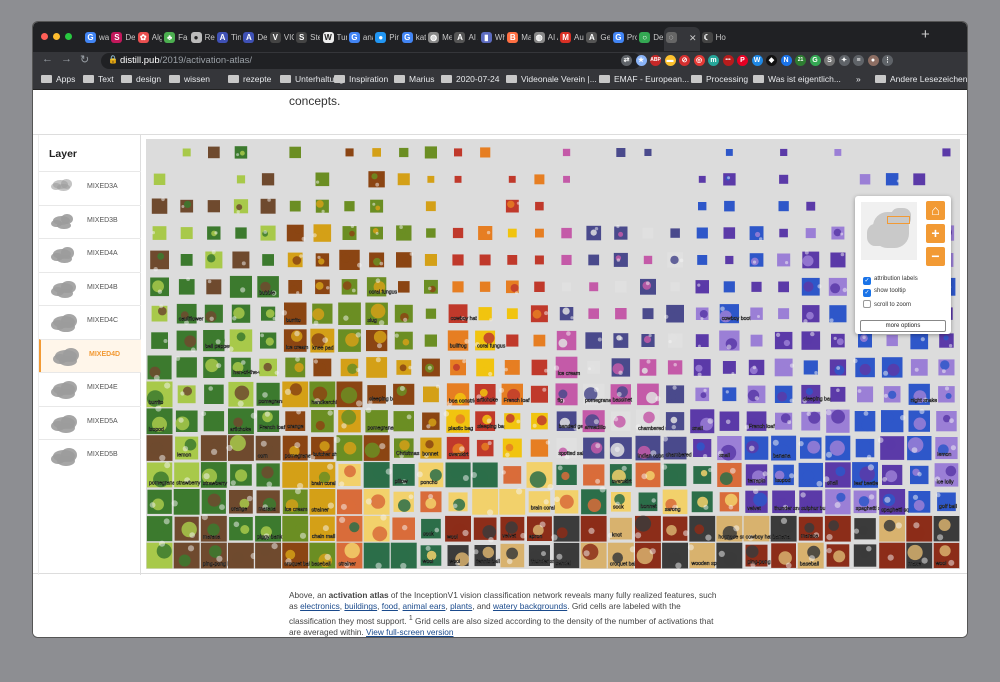  Describe the element at coordinates (90, 388) in the screenshot. I see `layer-item-mixed4e: MIXED4E` at that location.